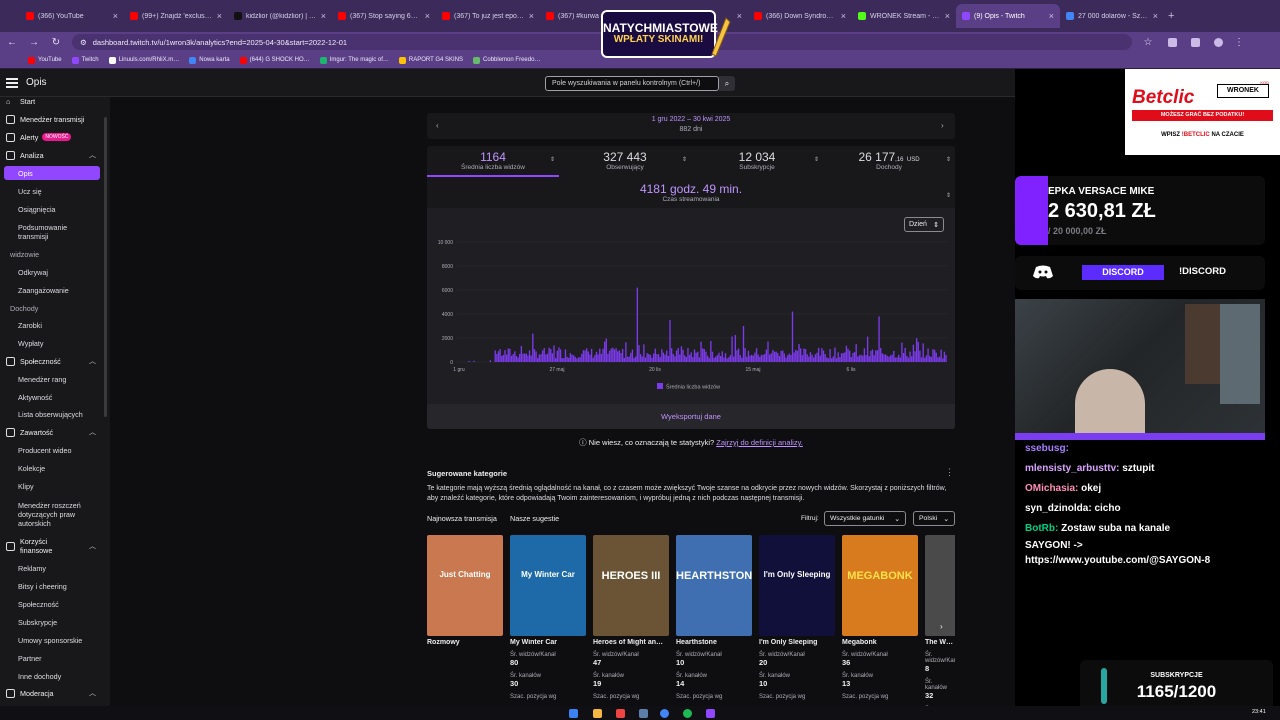  I want to click on sidebar-item-analytics: Analiza ︿, so click(55, 155).